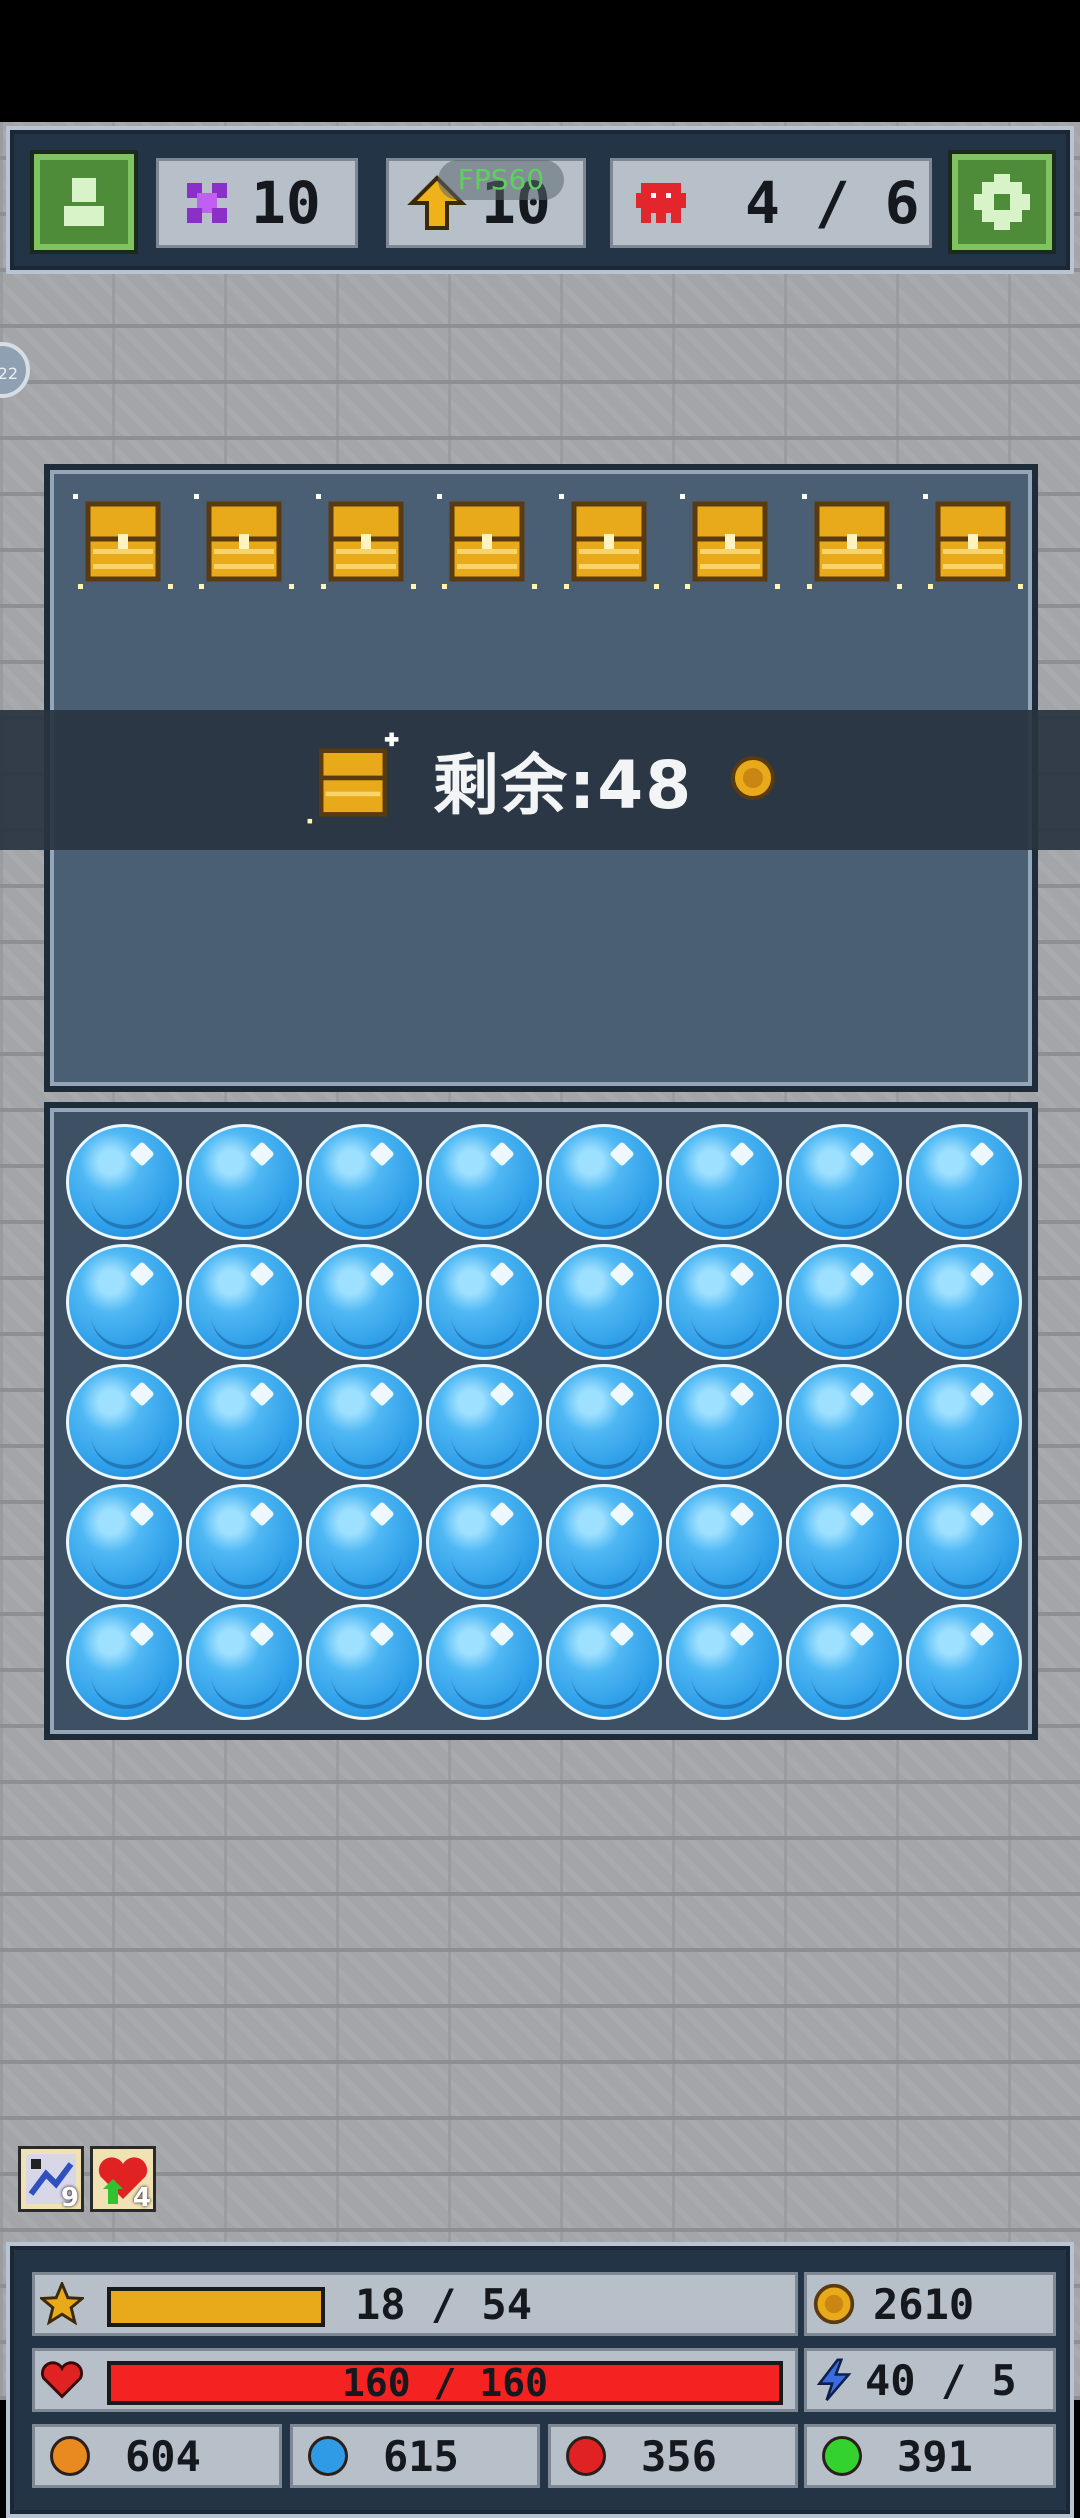 This screenshot has width=1080, height=2518. I want to click on xp-value: 18 / 54, so click(444, 2304).